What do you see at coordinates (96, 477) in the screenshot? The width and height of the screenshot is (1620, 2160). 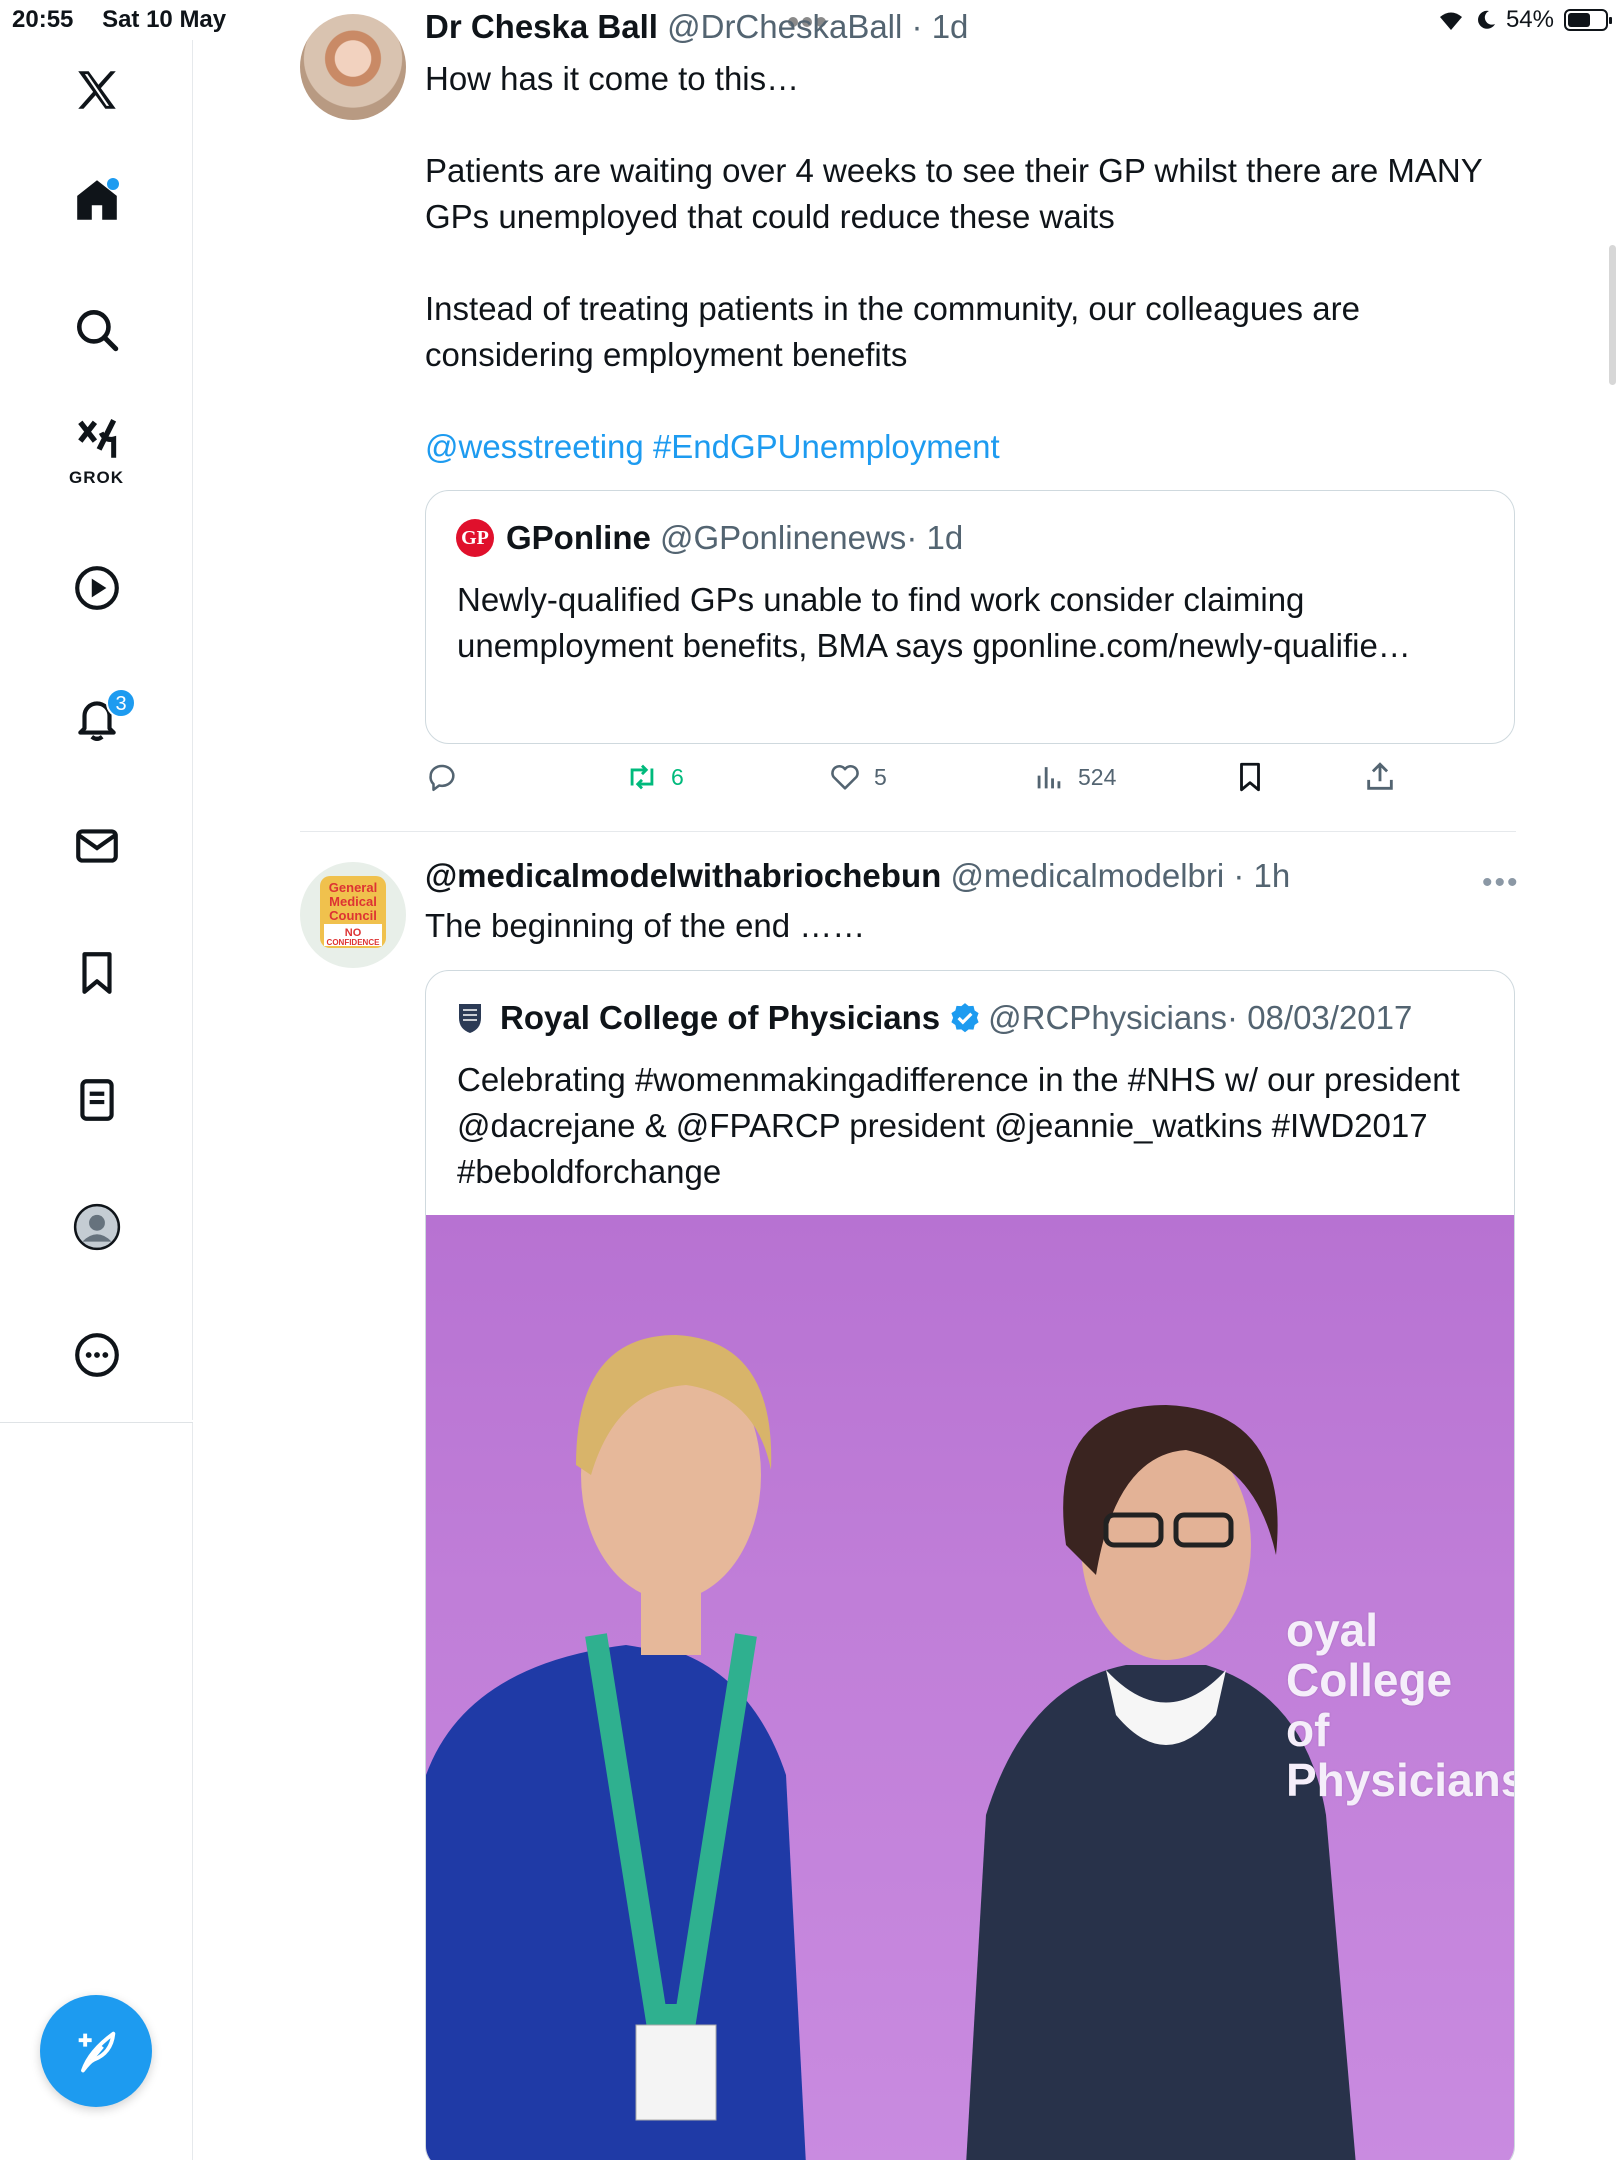 I see `grok-label: GROK` at bounding box center [96, 477].